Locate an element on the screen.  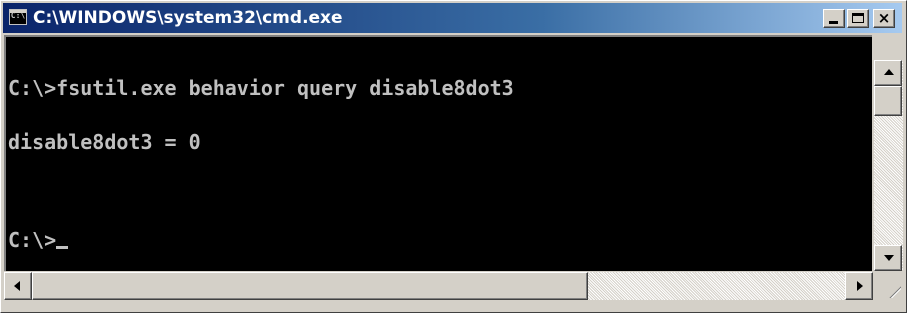
scroll-down-button is located at coordinates (888, 258).